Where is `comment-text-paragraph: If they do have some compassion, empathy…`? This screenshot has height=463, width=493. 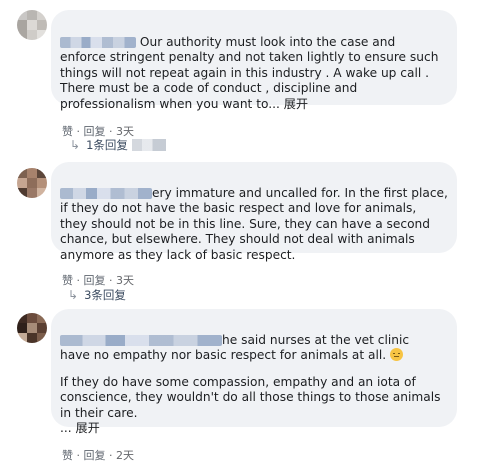 comment-text-paragraph: If they do have some compassion, empathy… is located at coordinates (250, 405).